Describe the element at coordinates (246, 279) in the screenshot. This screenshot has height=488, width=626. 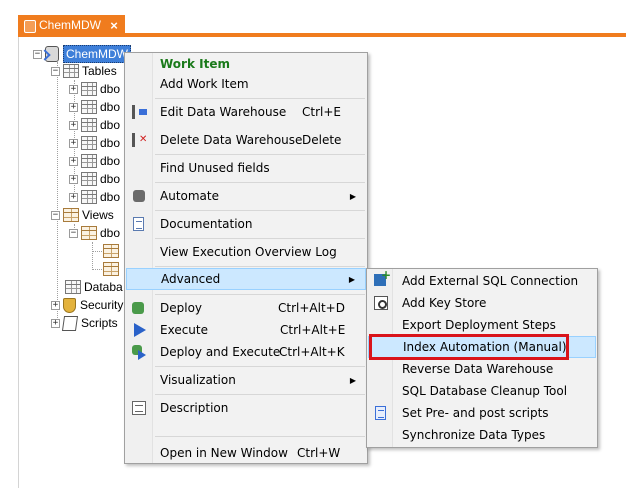
I see `menu-item-advanced: Advanced ▶` at that location.